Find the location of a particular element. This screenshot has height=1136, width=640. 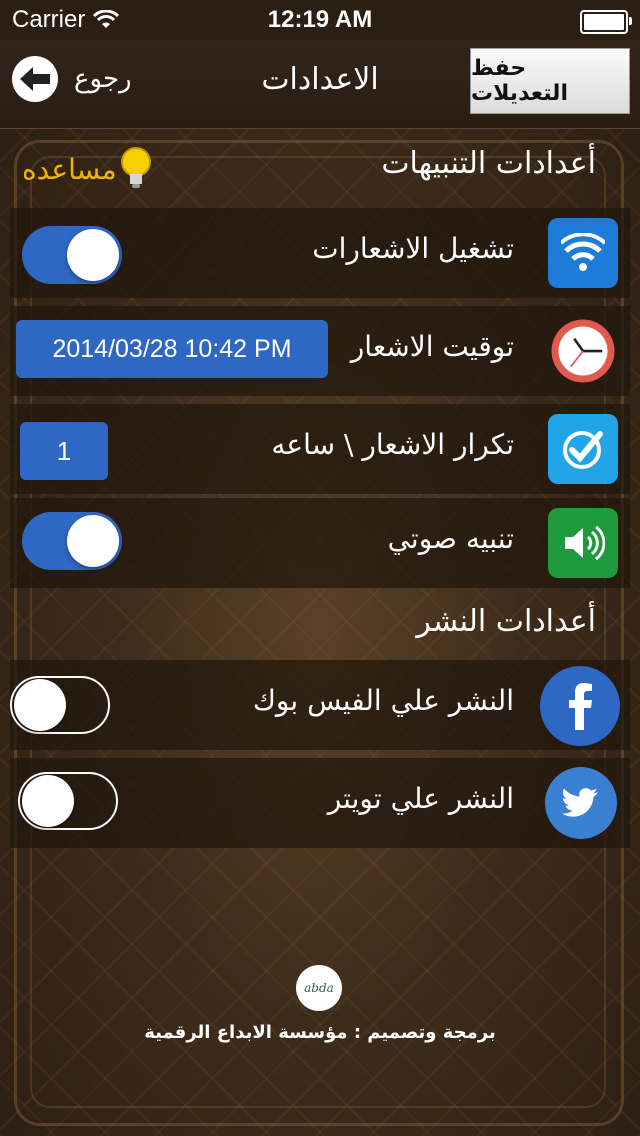

wifi-icon is located at coordinates (583, 253).